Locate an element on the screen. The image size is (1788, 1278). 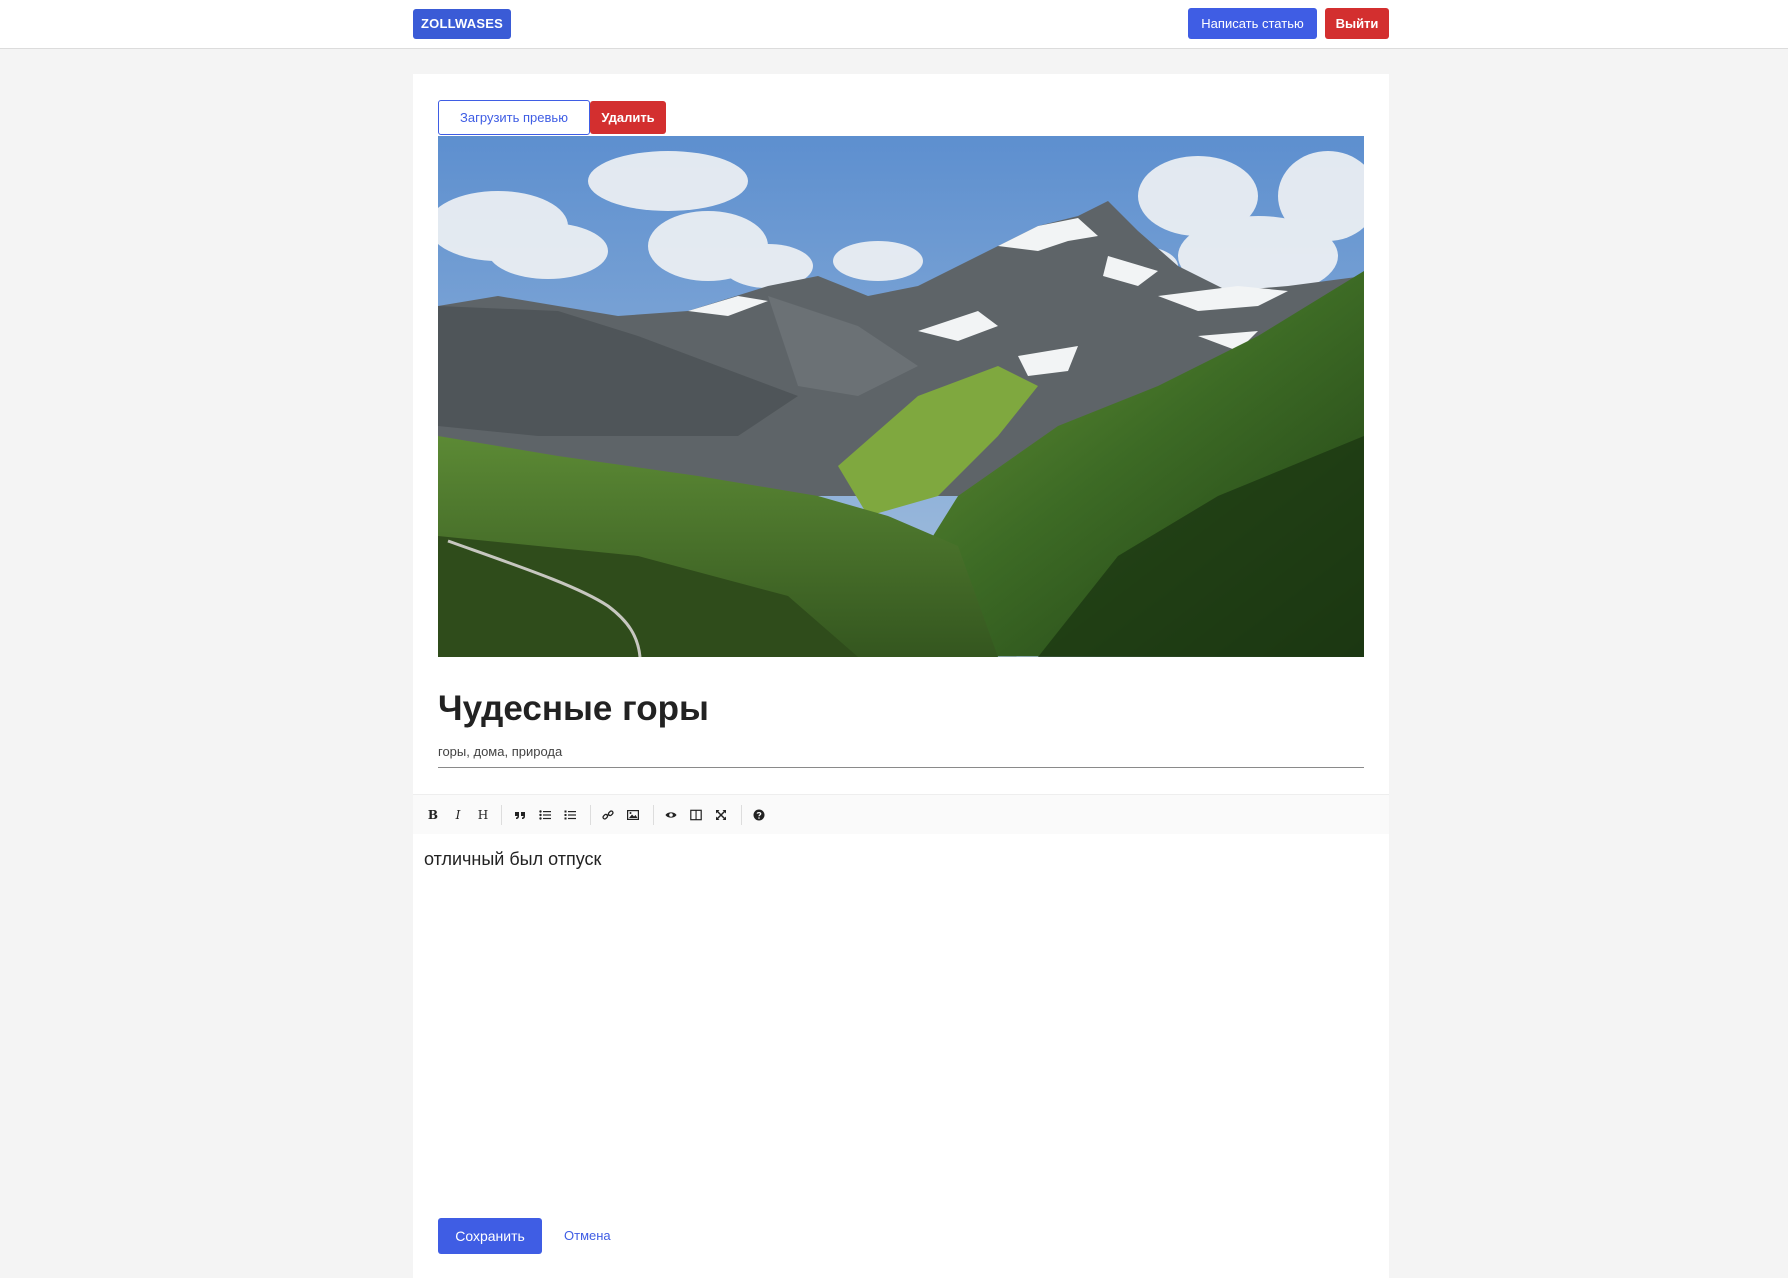
side-by-side-icon is located at coordinates (696, 815).